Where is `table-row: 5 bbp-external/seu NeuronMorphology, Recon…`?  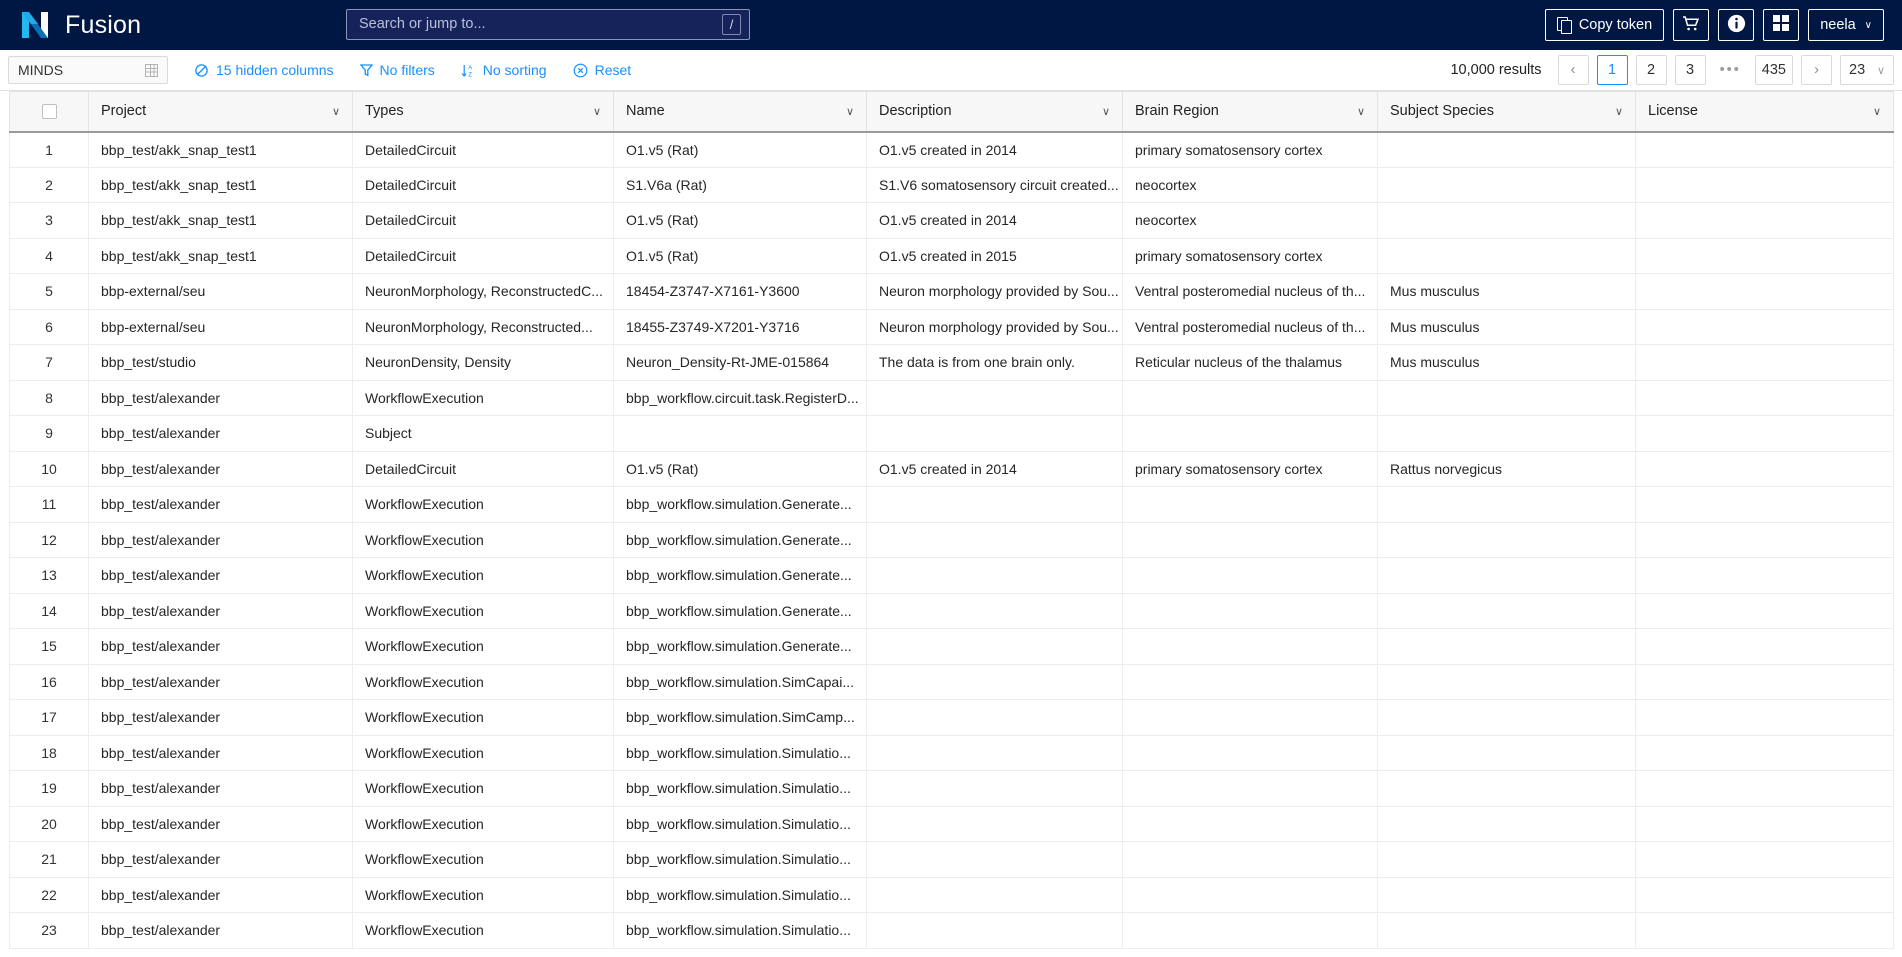 table-row: 5 bbp-external/seu NeuronMorphology, Recon… is located at coordinates (951, 291).